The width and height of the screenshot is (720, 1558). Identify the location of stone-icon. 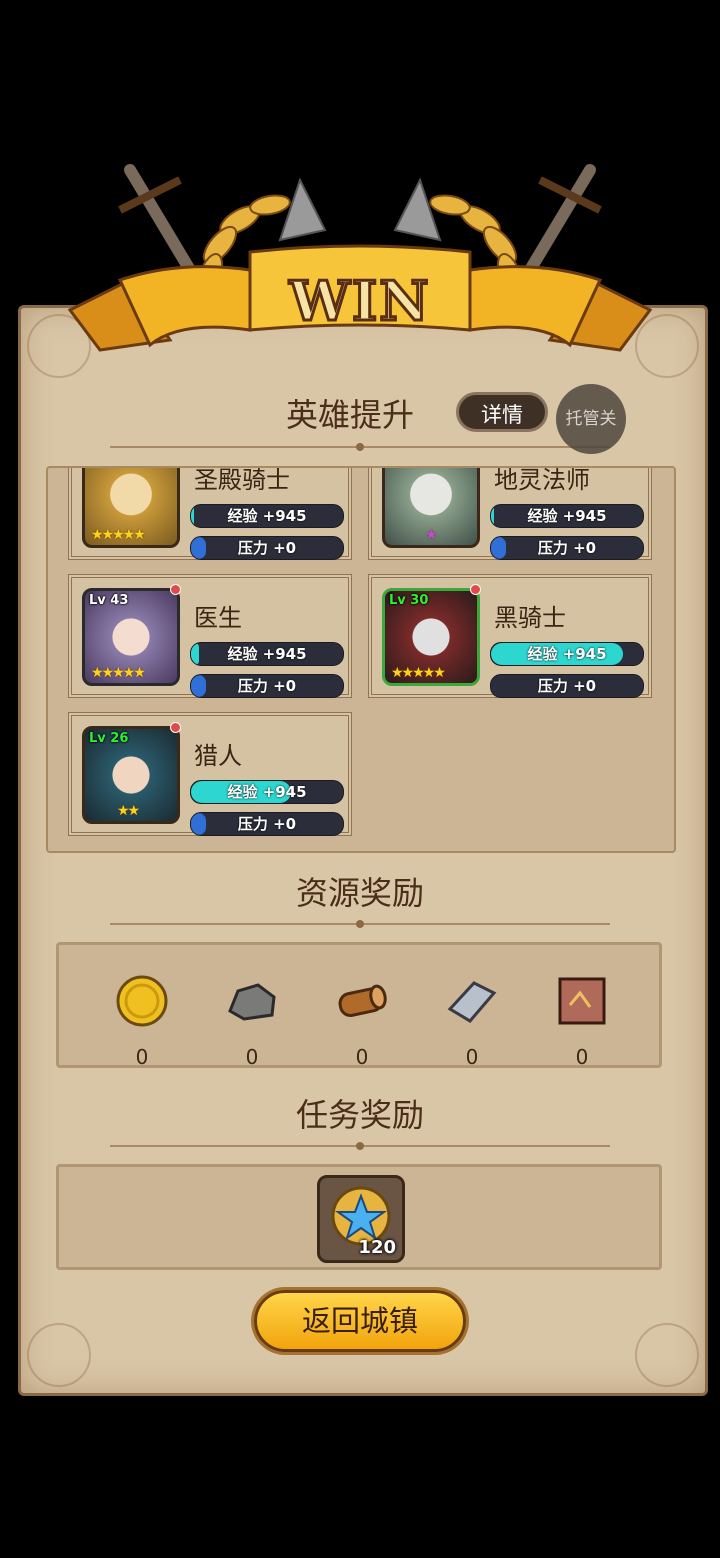
(252, 1002).